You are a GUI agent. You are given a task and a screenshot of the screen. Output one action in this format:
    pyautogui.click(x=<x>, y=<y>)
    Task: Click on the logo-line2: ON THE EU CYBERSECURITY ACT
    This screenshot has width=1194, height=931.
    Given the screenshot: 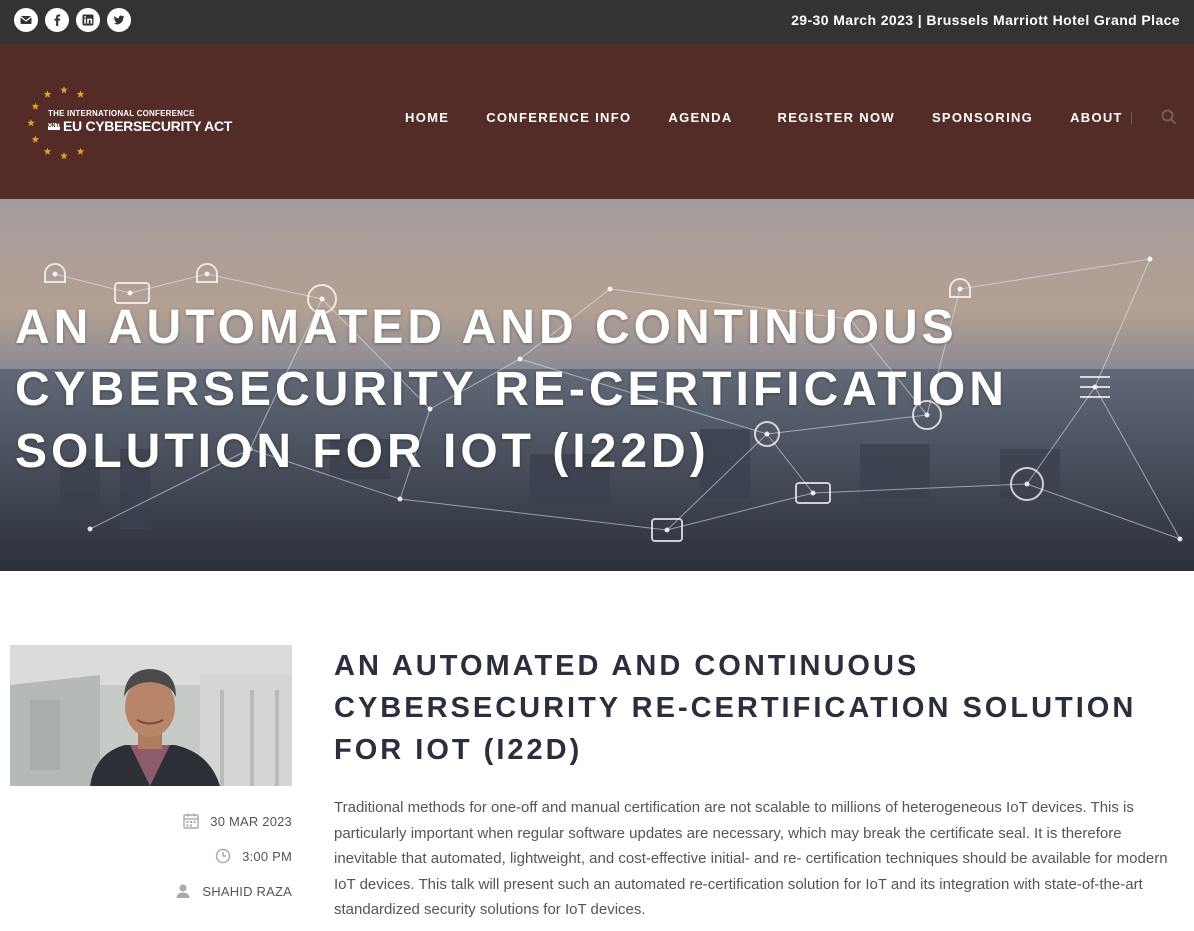 What is the action you would take?
    pyautogui.click(x=140, y=126)
    